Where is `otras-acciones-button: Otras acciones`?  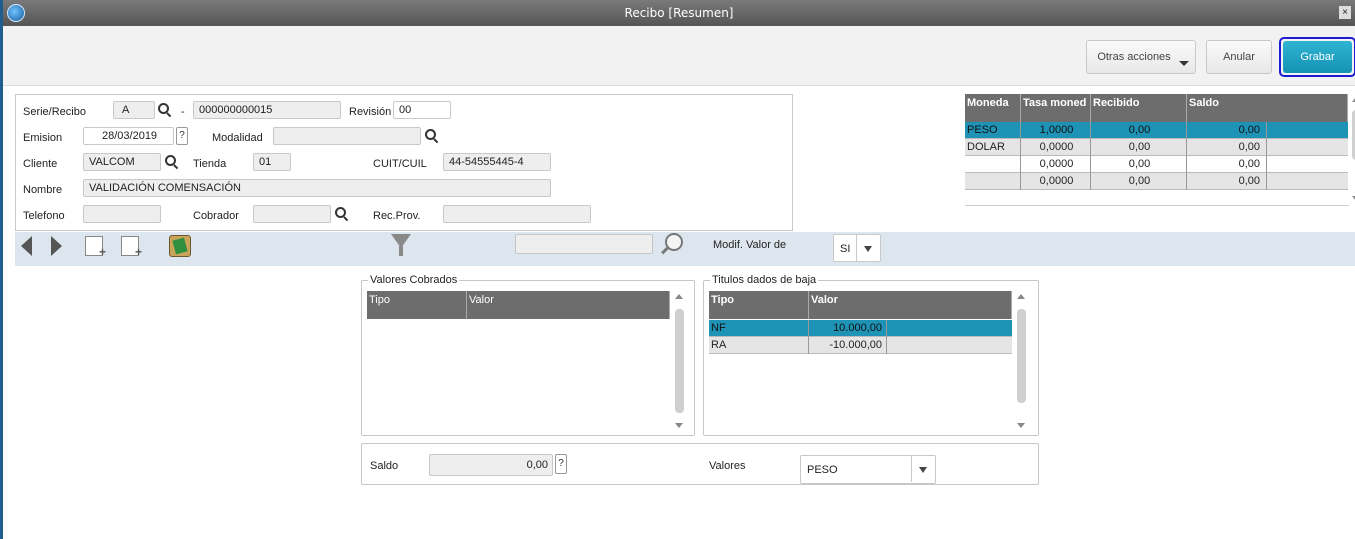
otras-acciones-button: Otras acciones is located at coordinates (1141, 57).